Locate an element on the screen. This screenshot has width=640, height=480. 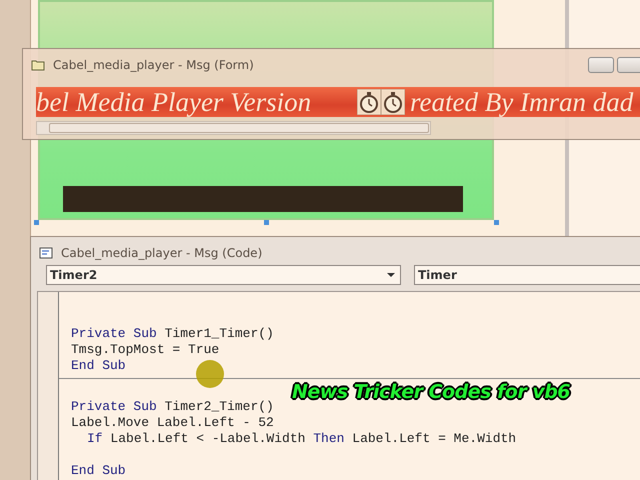
horizontal-scrollbar is located at coordinates (233, 128).